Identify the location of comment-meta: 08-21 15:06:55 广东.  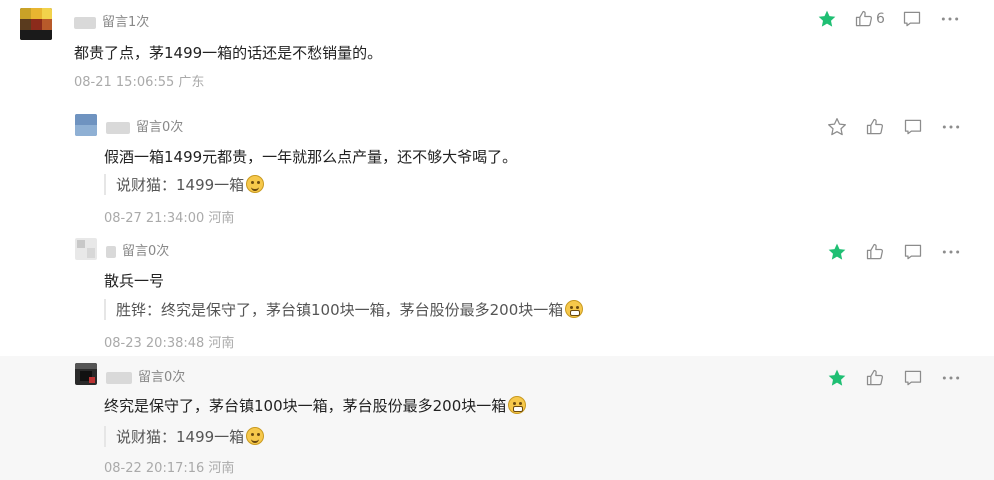
(139, 82).